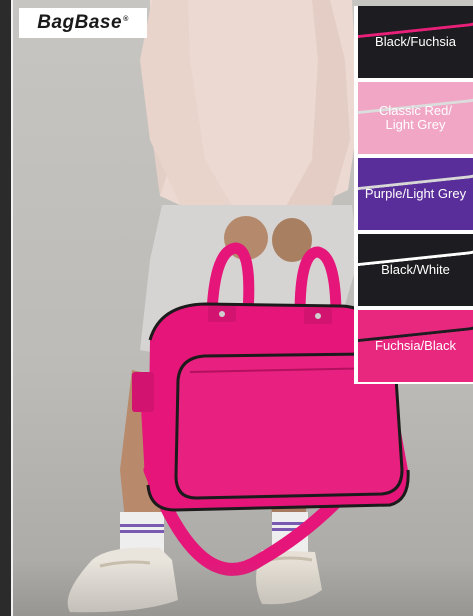 The height and width of the screenshot is (616, 473). I want to click on swatch-black-white: Black/White, so click(415, 270).